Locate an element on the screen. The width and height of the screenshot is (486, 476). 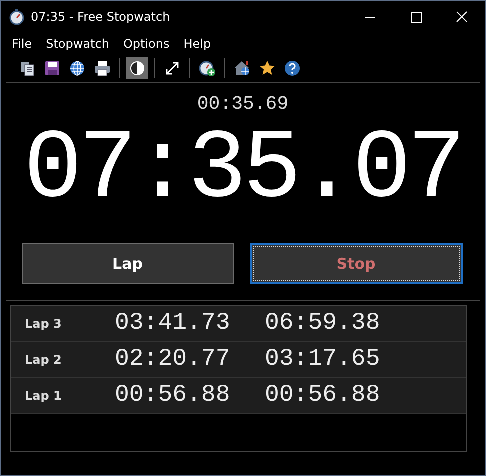
globe-icon is located at coordinates (77, 68).